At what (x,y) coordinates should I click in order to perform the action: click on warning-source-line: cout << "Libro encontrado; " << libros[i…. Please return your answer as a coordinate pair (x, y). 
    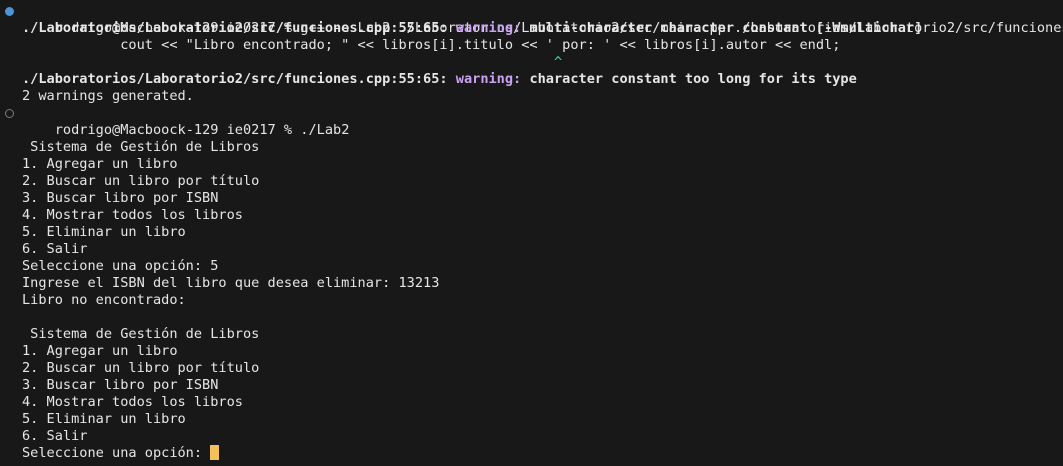
    Looking at the image, I should click on (431, 45).